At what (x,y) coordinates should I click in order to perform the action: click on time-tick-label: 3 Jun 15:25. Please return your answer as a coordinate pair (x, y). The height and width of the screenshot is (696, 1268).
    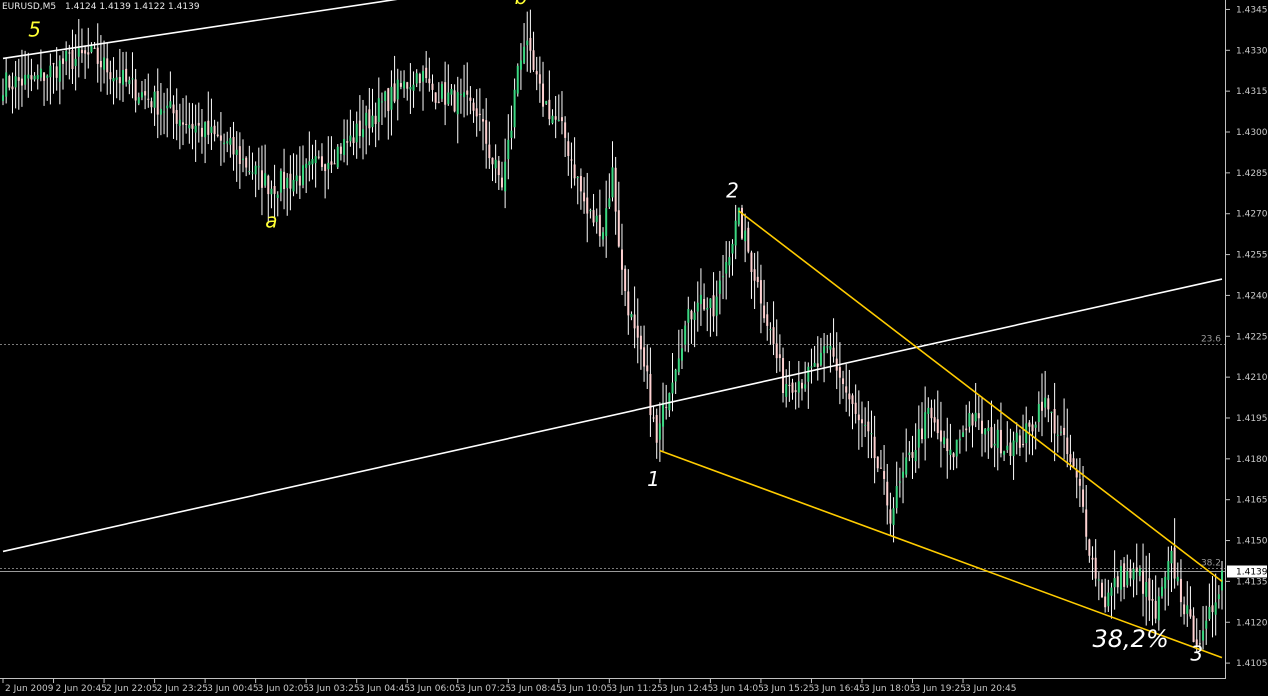
    Looking at the image, I should click on (788, 689).